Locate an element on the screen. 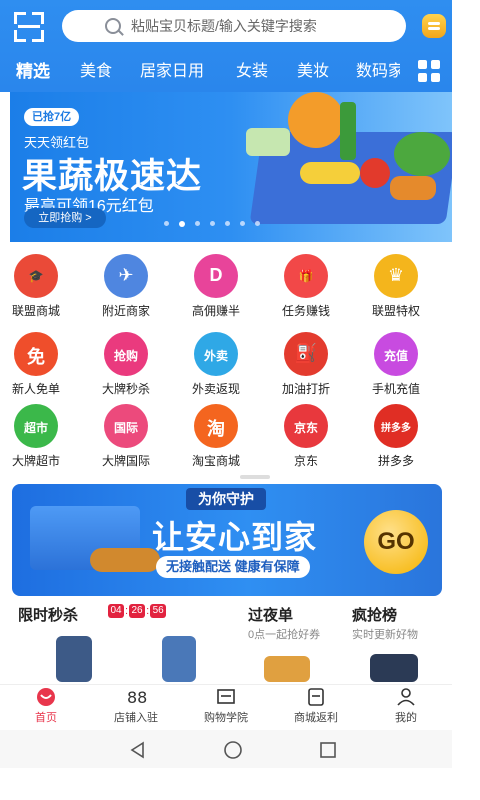 The image size is (480, 800). gift-box-icon: 免 is located at coordinates (36, 354).